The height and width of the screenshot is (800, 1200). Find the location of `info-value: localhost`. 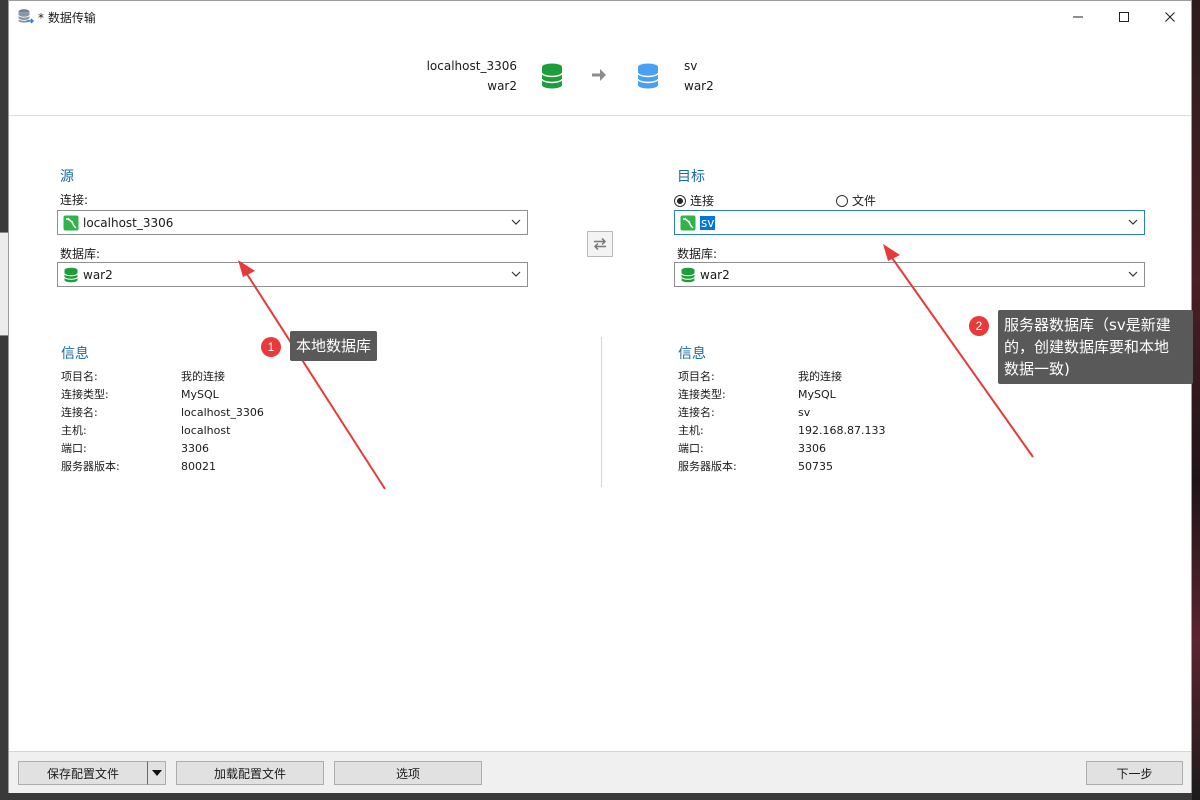

info-value: localhost is located at coordinates (206, 430).